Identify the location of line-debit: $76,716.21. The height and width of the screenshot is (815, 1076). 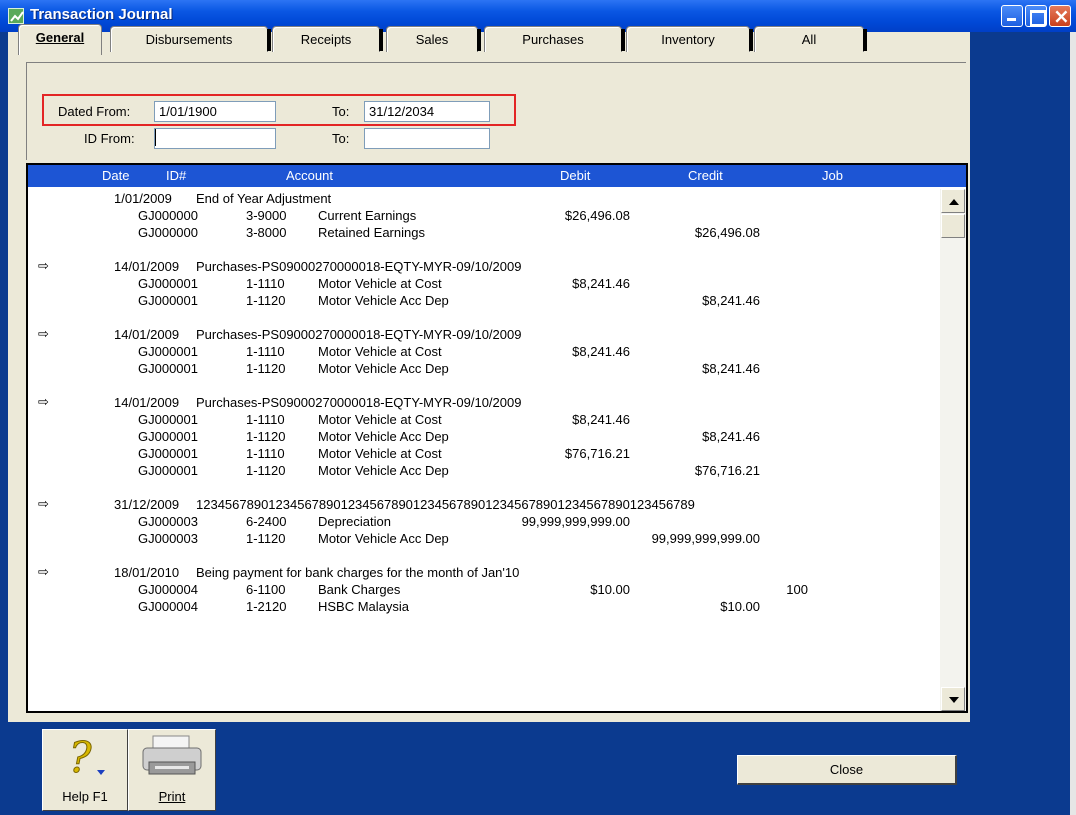
(597, 453).